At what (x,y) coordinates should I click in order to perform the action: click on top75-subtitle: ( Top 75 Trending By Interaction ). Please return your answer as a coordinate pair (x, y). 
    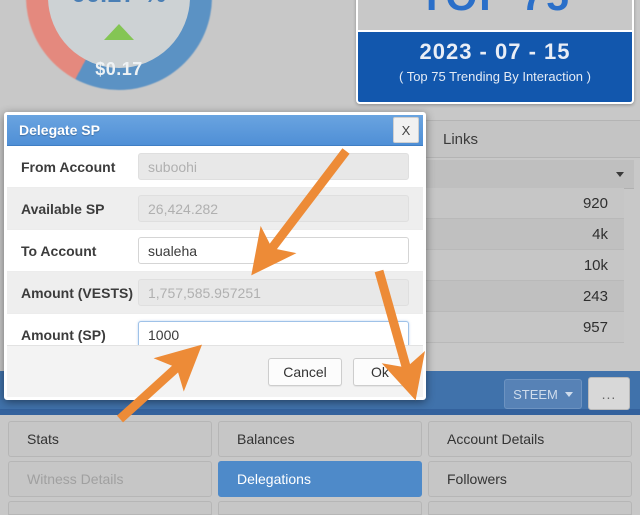
    Looking at the image, I should click on (495, 76).